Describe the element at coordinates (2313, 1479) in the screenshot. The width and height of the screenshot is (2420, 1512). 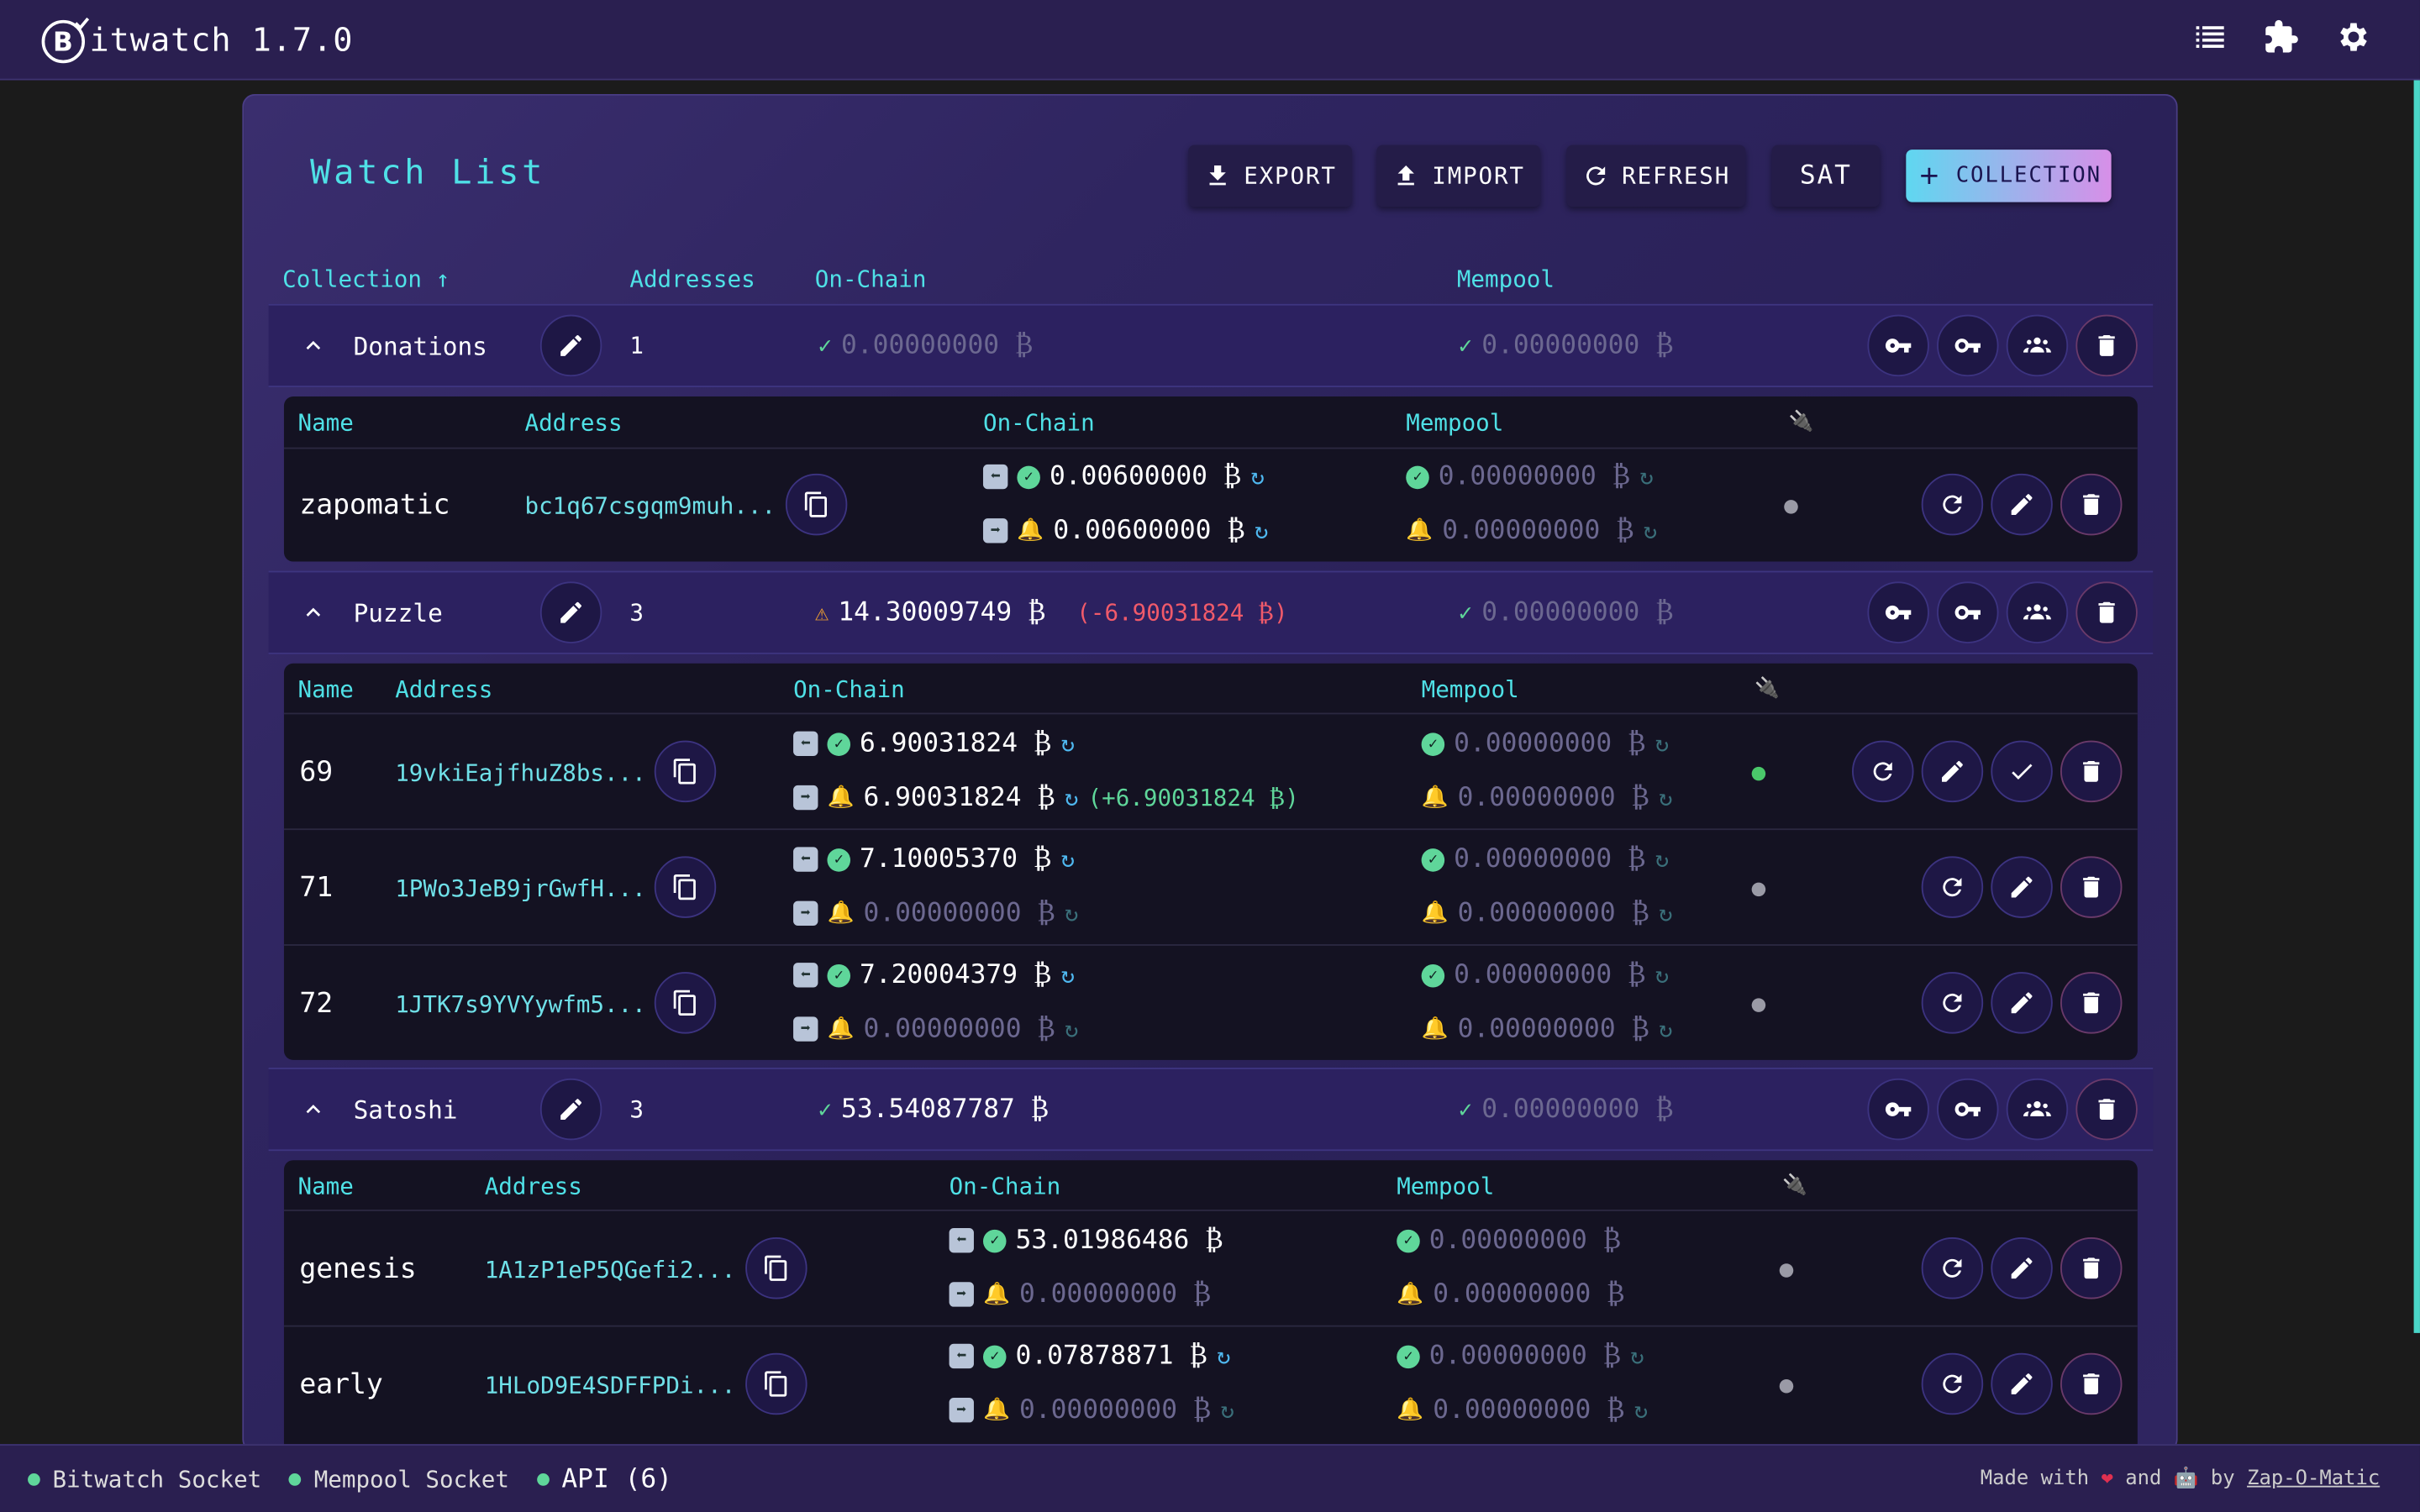
I see `author-link: Zap-O-Matic` at that location.